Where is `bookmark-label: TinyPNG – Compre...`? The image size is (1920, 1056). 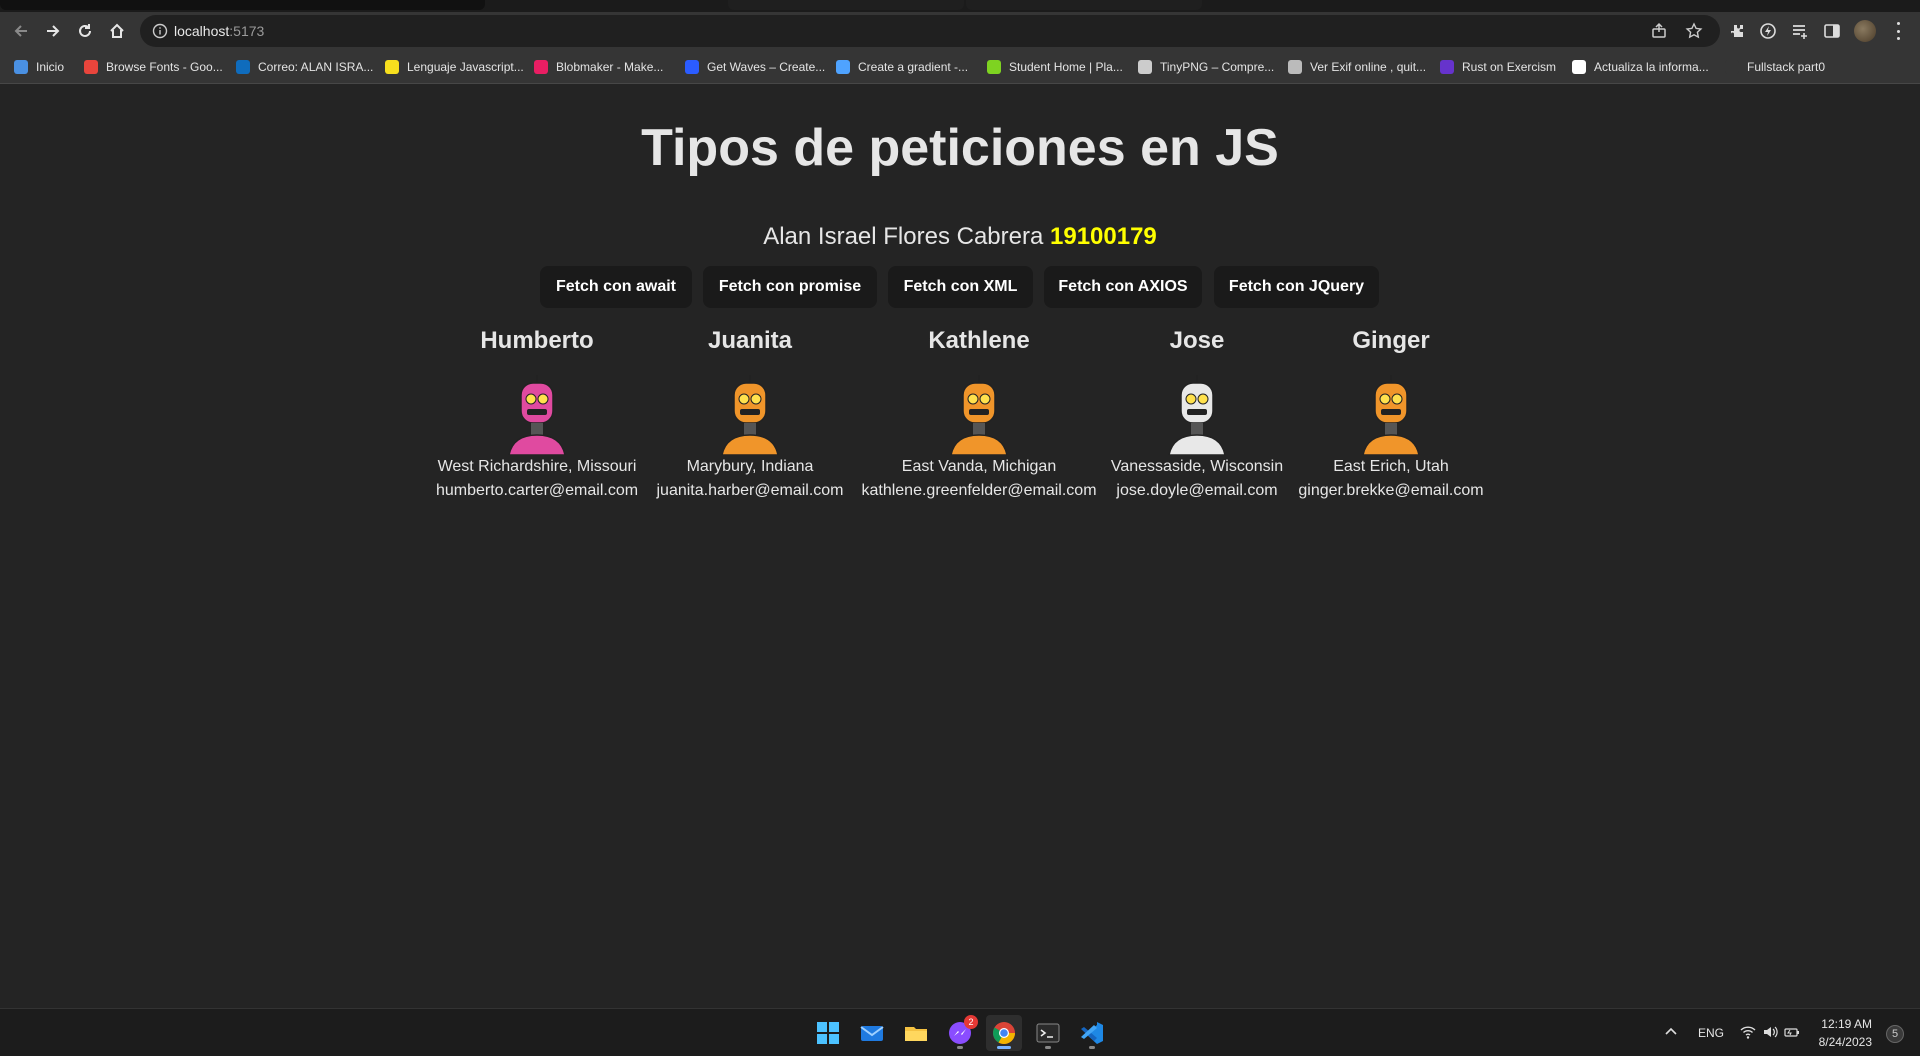 bookmark-label: TinyPNG – Compre... is located at coordinates (1217, 67).